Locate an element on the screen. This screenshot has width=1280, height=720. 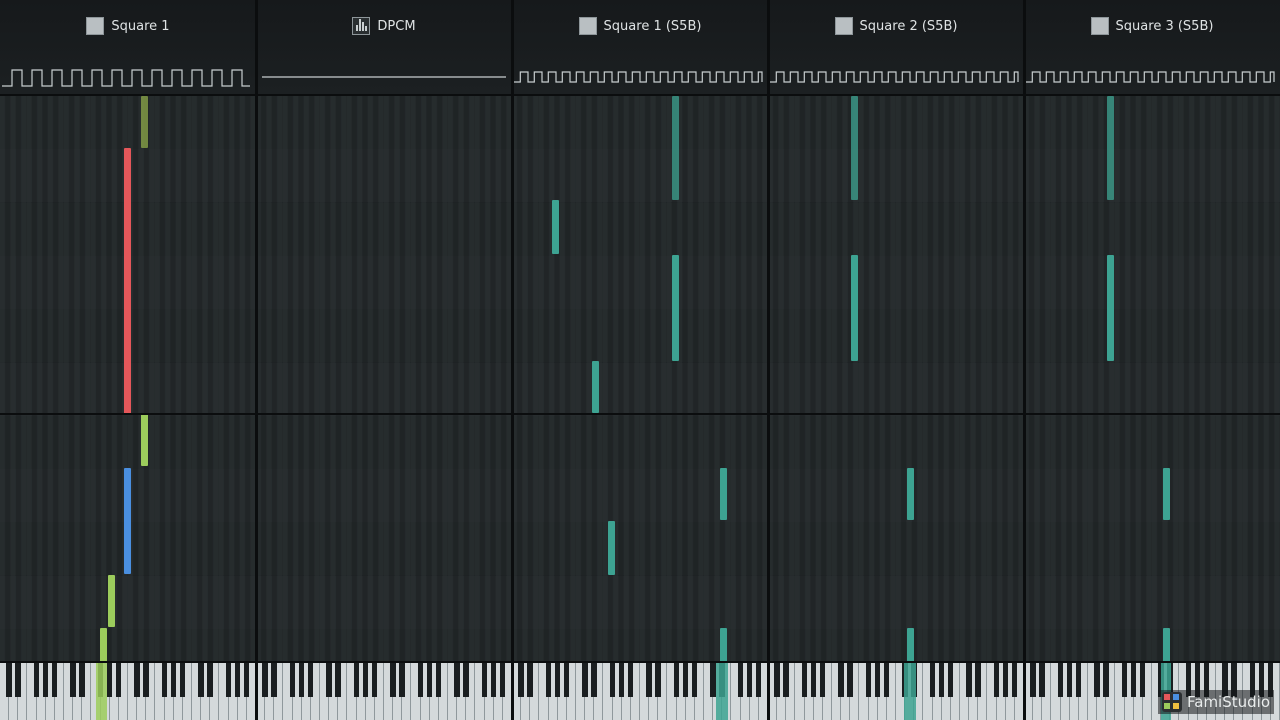
channel-header: DPCM is located at coordinates (384, 48).